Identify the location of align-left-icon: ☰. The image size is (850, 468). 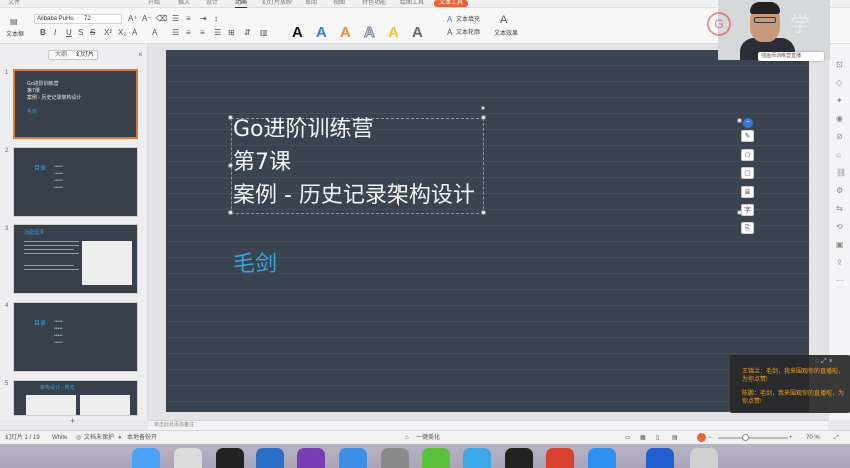
(175, 33).